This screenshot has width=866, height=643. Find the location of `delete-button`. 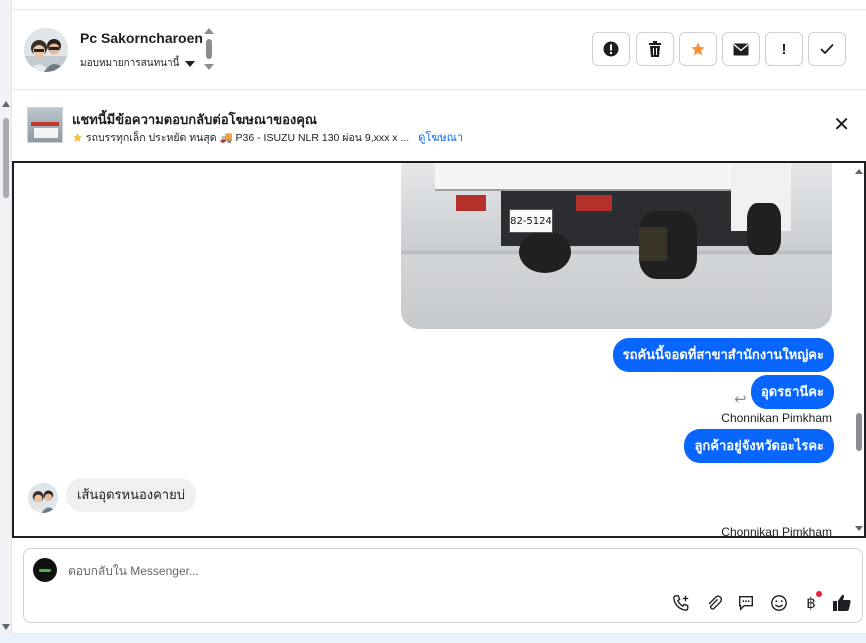

delete-button is located at coordinates (655, 49).